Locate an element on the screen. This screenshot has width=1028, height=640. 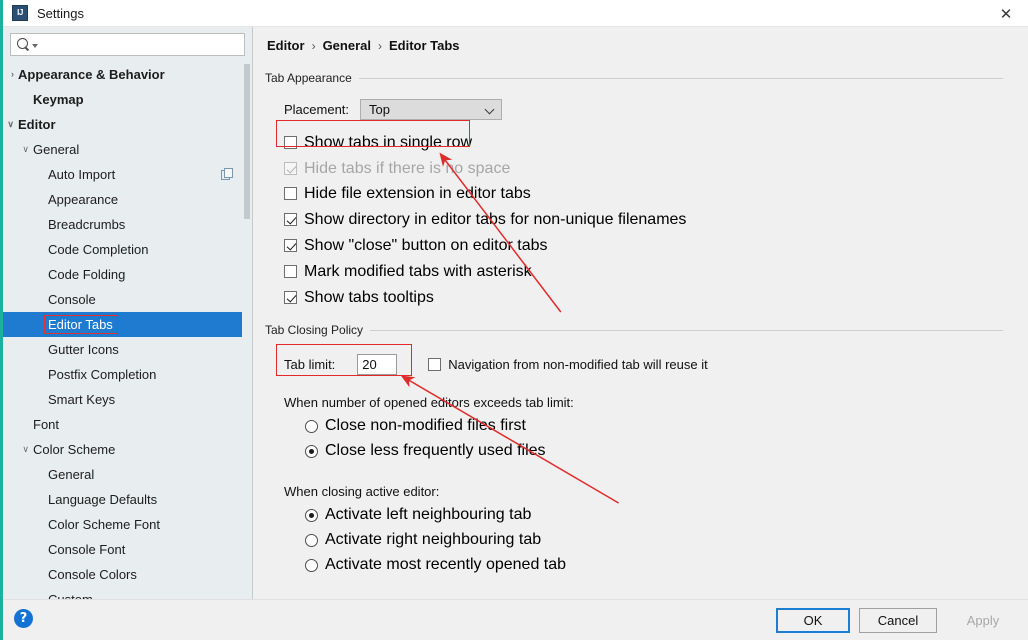
search-area is located at coordinates (127, 44).